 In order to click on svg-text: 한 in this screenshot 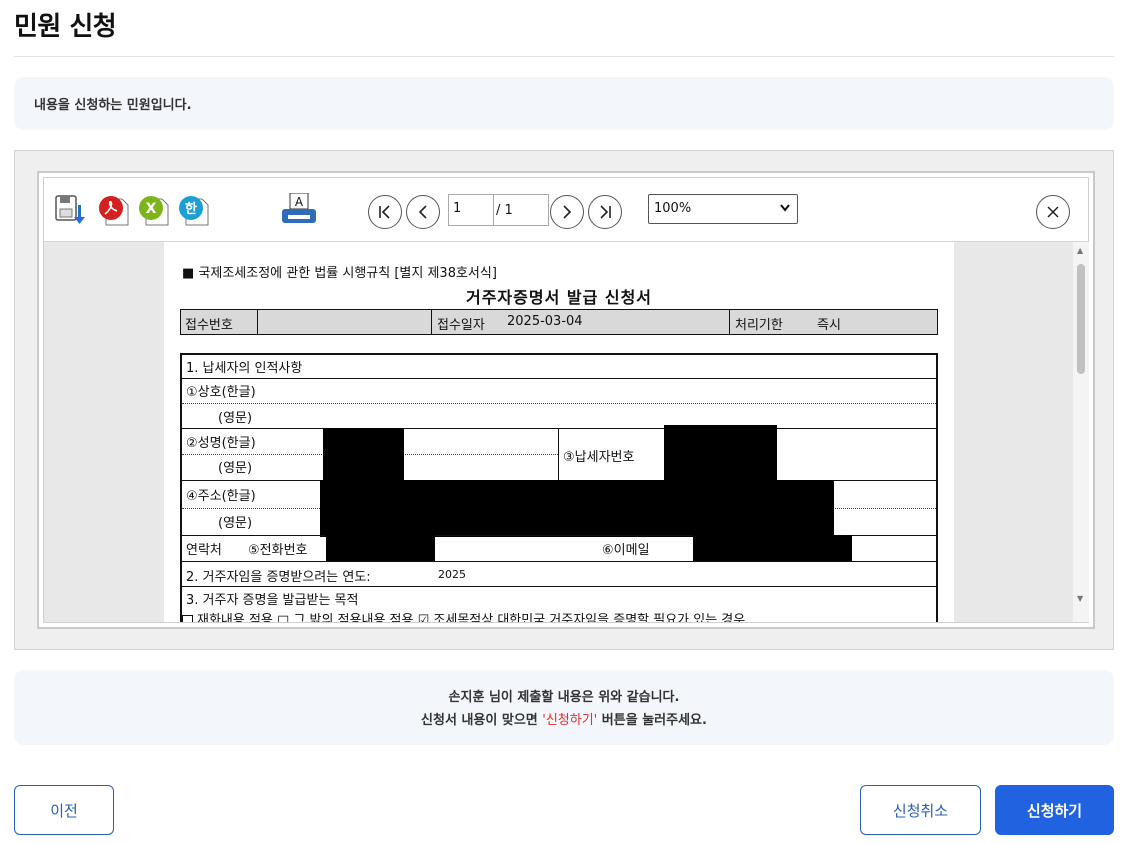, I will do `click(191, 209)`.